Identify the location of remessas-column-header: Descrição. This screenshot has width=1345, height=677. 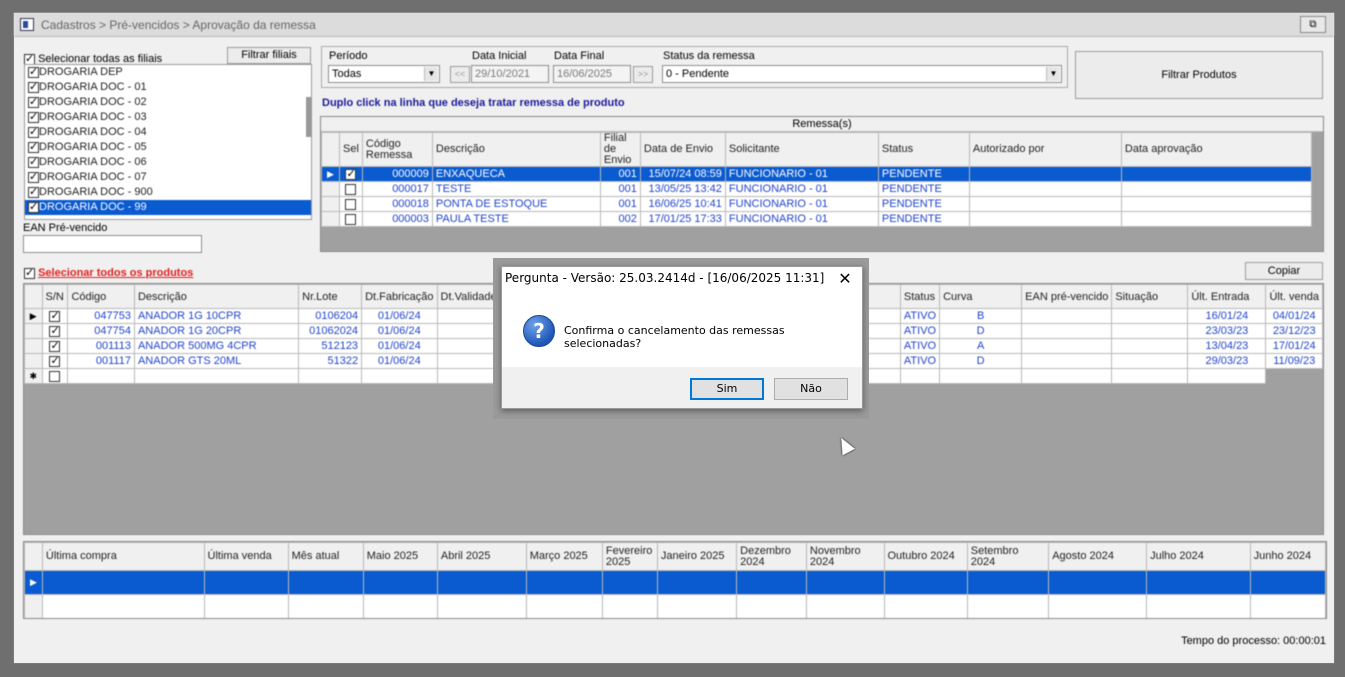
(516, 149).